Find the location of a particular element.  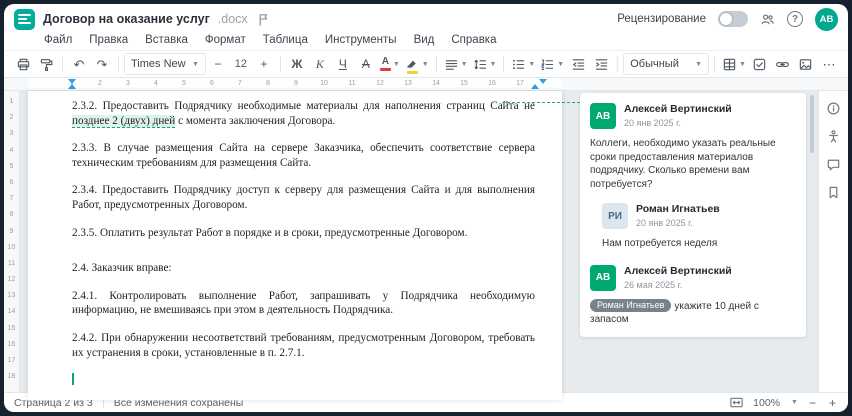

left-indent-marker is located at coordinates (72, 86).